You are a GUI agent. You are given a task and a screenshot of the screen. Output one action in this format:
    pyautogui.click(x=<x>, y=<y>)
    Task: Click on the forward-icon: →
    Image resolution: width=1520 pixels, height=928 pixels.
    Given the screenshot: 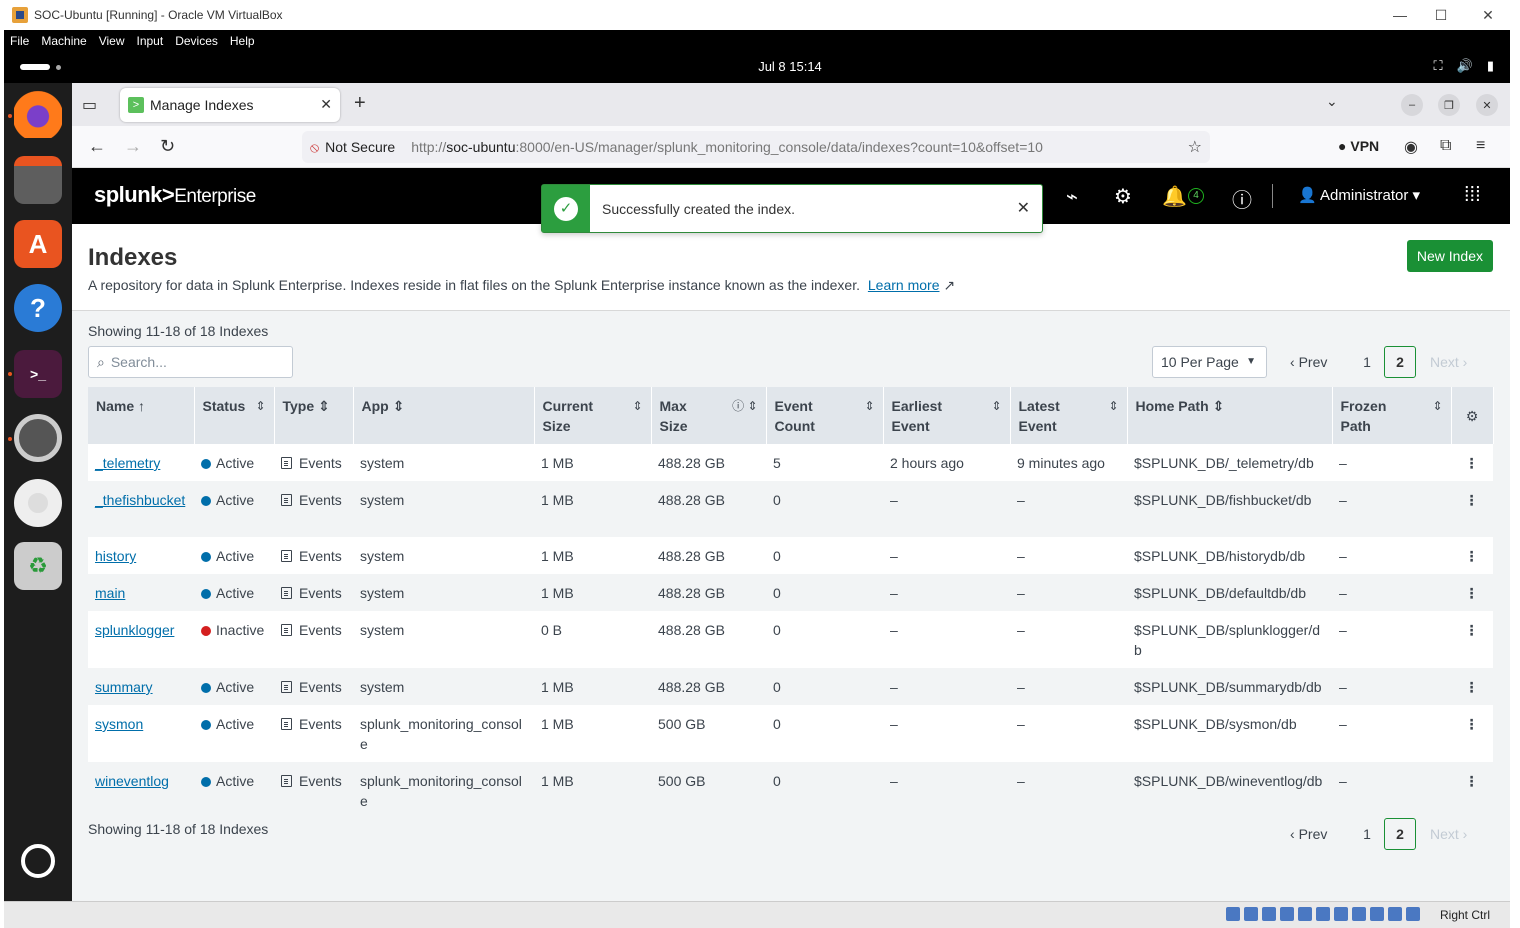 What is the action you would take?
    pyautogui.click(x=133, y=146)
    